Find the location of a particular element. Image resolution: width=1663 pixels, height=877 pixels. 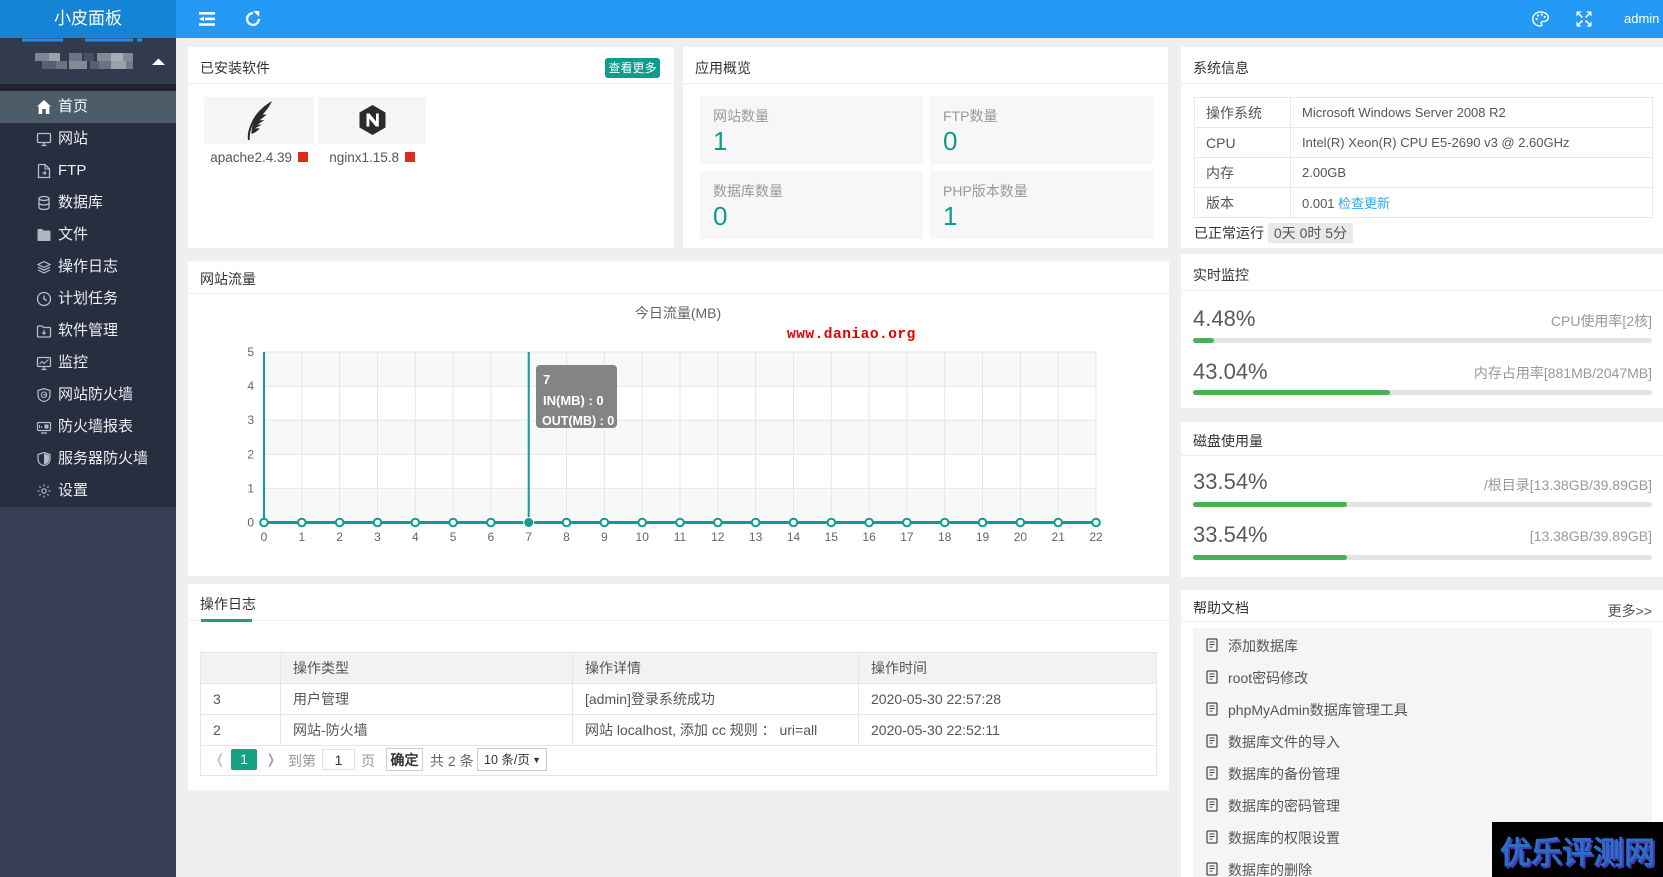

svg-text: 11 is located at coordinates (680, 537).